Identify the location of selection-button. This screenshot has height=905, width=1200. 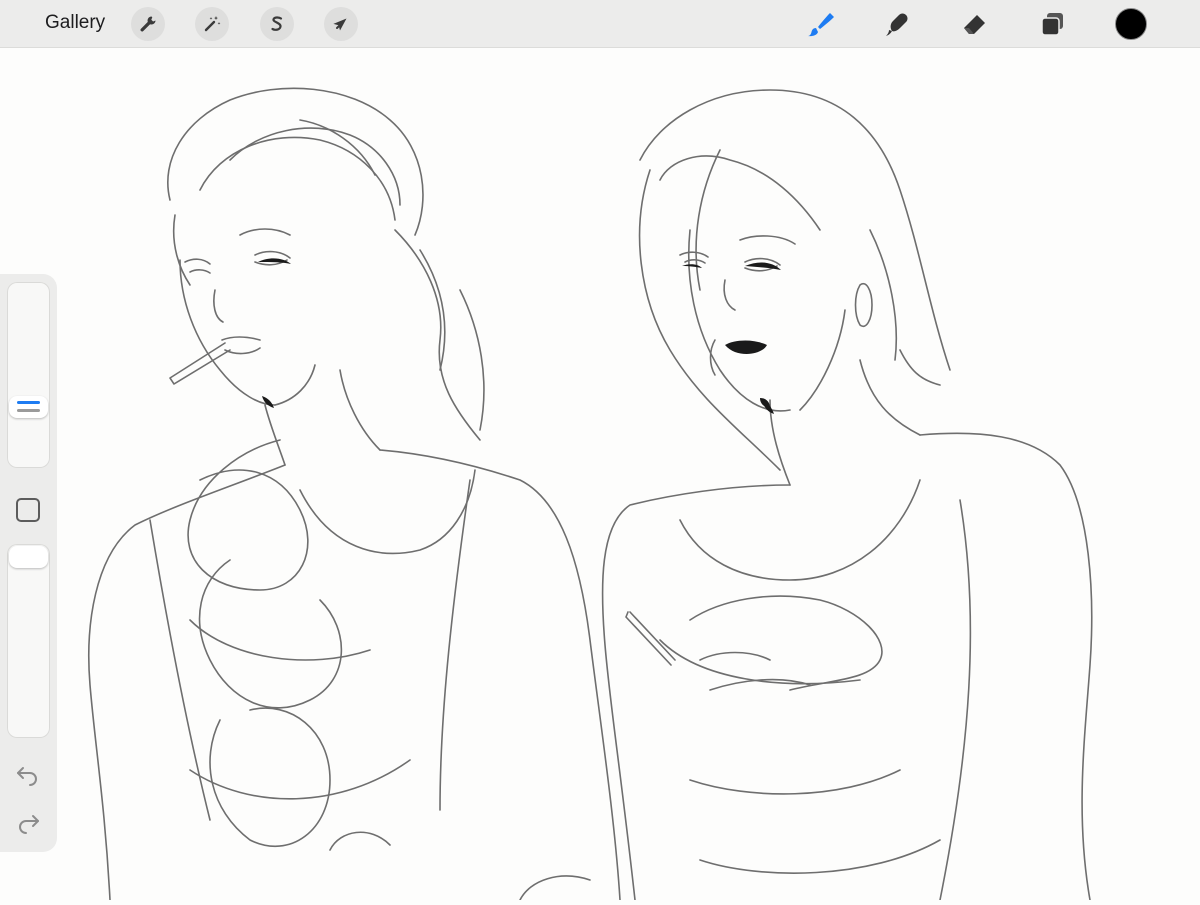
(277, 24).